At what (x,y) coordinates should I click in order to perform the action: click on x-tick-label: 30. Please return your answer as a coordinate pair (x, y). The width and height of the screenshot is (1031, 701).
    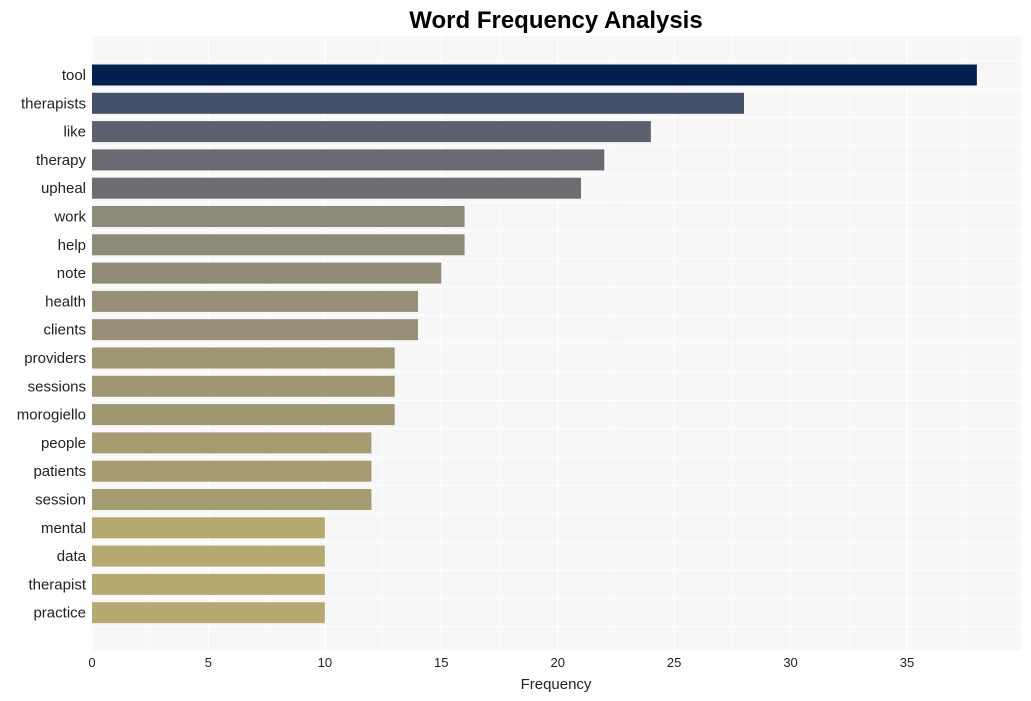
    Looking at the image, I should click on (790, 662).